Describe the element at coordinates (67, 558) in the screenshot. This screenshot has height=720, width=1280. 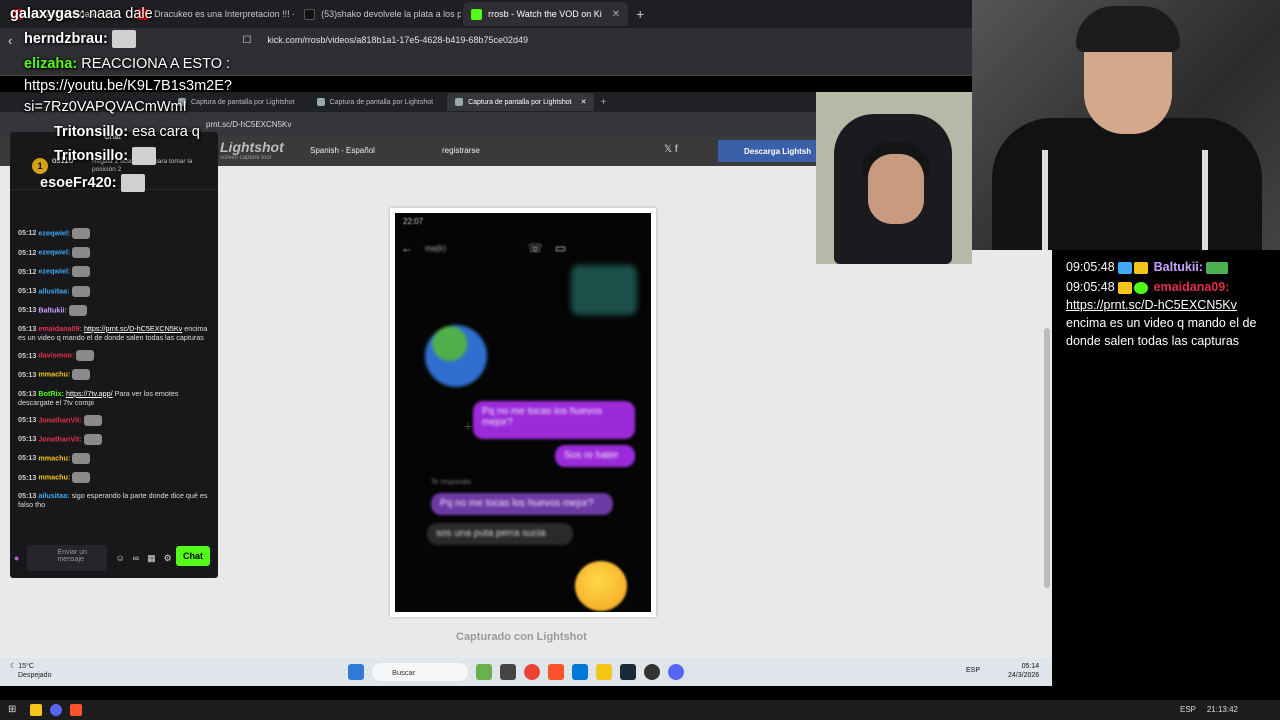
I see `chat-input: Enviar un mensaje` at that location.